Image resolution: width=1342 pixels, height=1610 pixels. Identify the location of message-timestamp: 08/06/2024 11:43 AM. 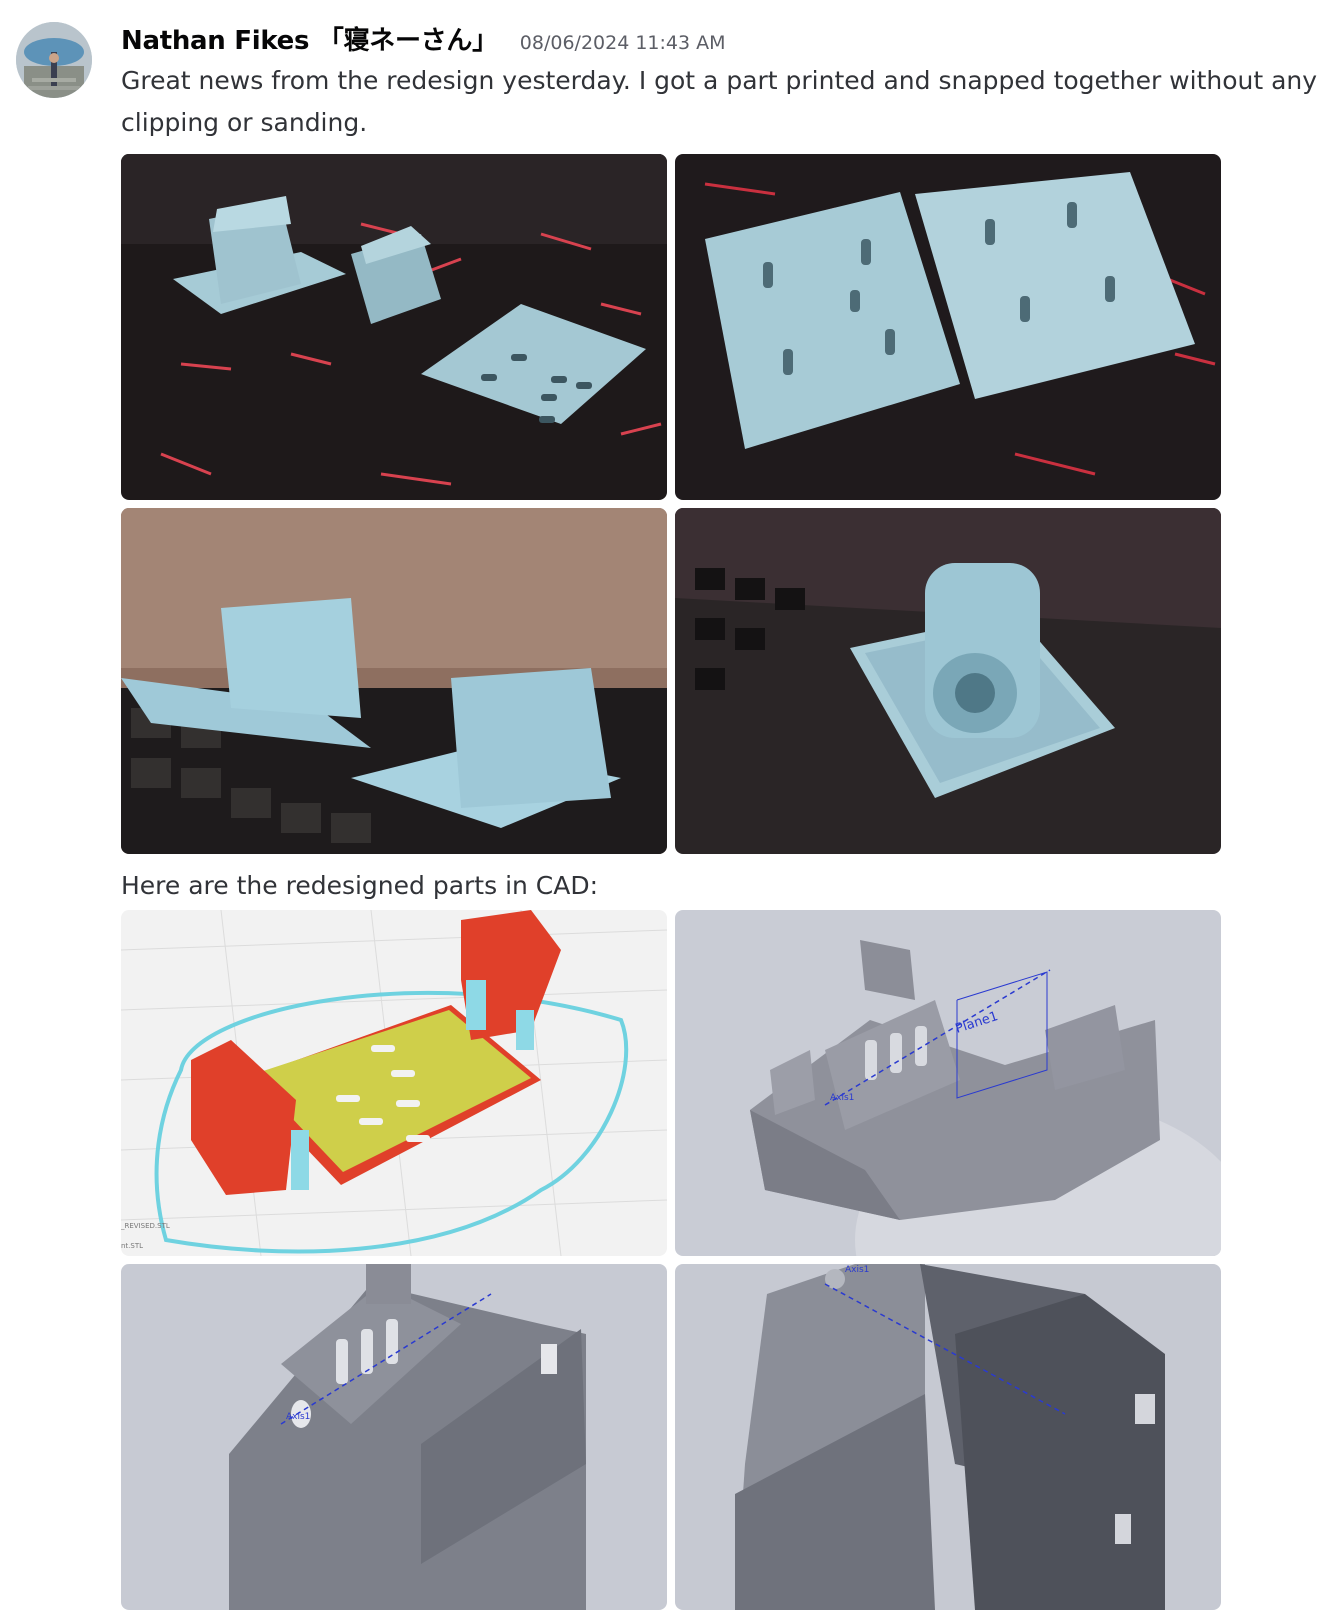
(623, 43).